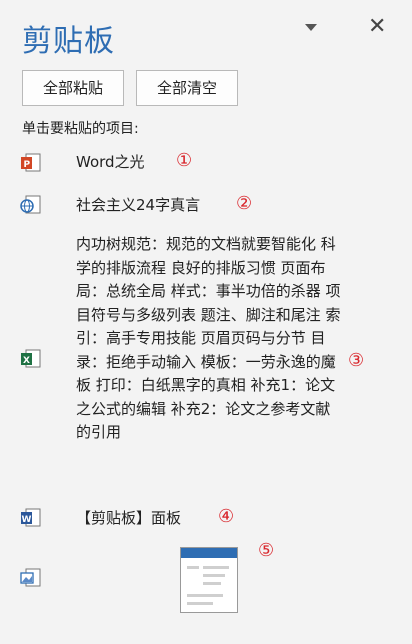 Image resolution: width=412 pixels, height=644 pixels. What do you see at coordinates (26, 361) in the screenshot?
I see `svg-text: X` at bounding box center [26, 361].